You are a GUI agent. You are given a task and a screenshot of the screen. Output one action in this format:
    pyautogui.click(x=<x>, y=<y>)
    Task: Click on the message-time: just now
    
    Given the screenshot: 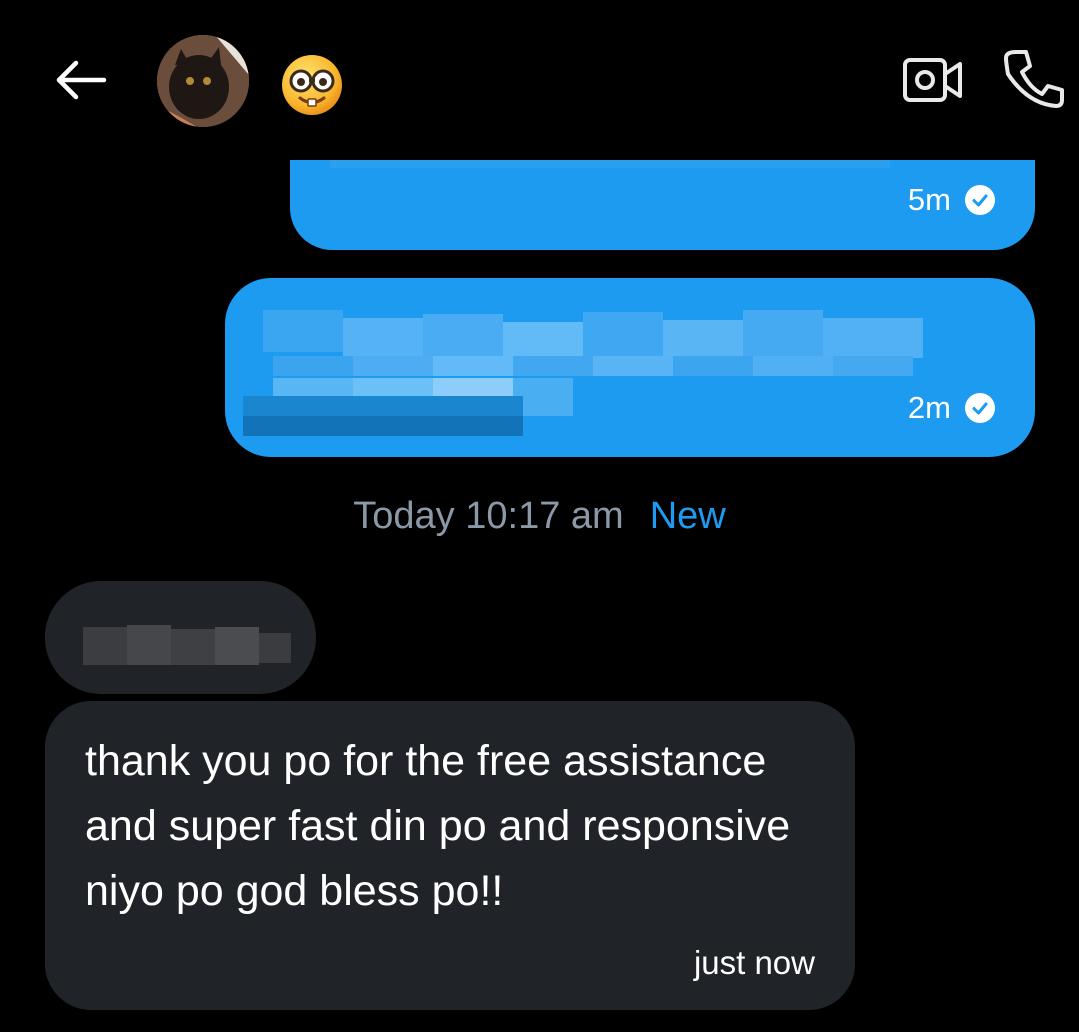 What is the action you would take?
    pyautogui.click(x=754, y=962)
    